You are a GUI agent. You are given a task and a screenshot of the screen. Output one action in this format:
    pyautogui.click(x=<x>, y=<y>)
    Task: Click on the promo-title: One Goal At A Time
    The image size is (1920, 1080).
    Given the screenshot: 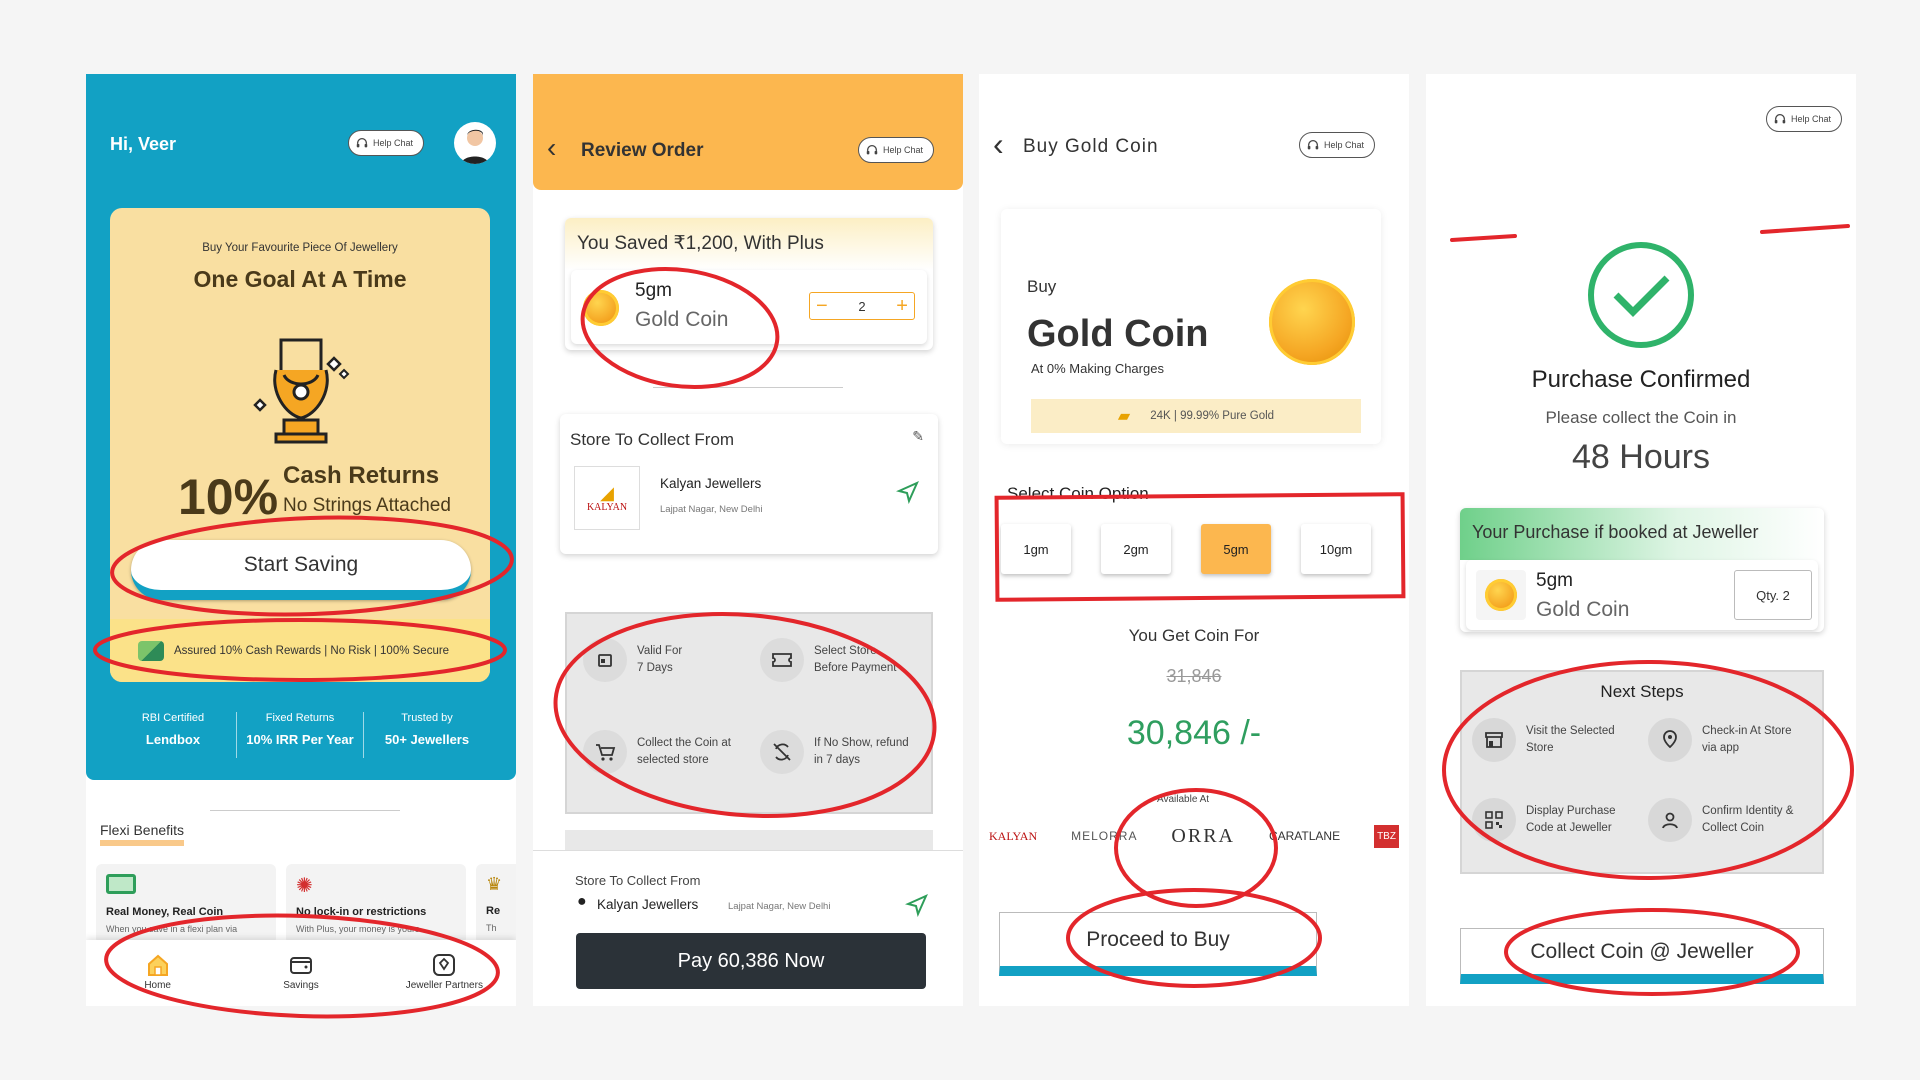 What is the action you would take?
    pyautogui.click(x=300, y=279)
    